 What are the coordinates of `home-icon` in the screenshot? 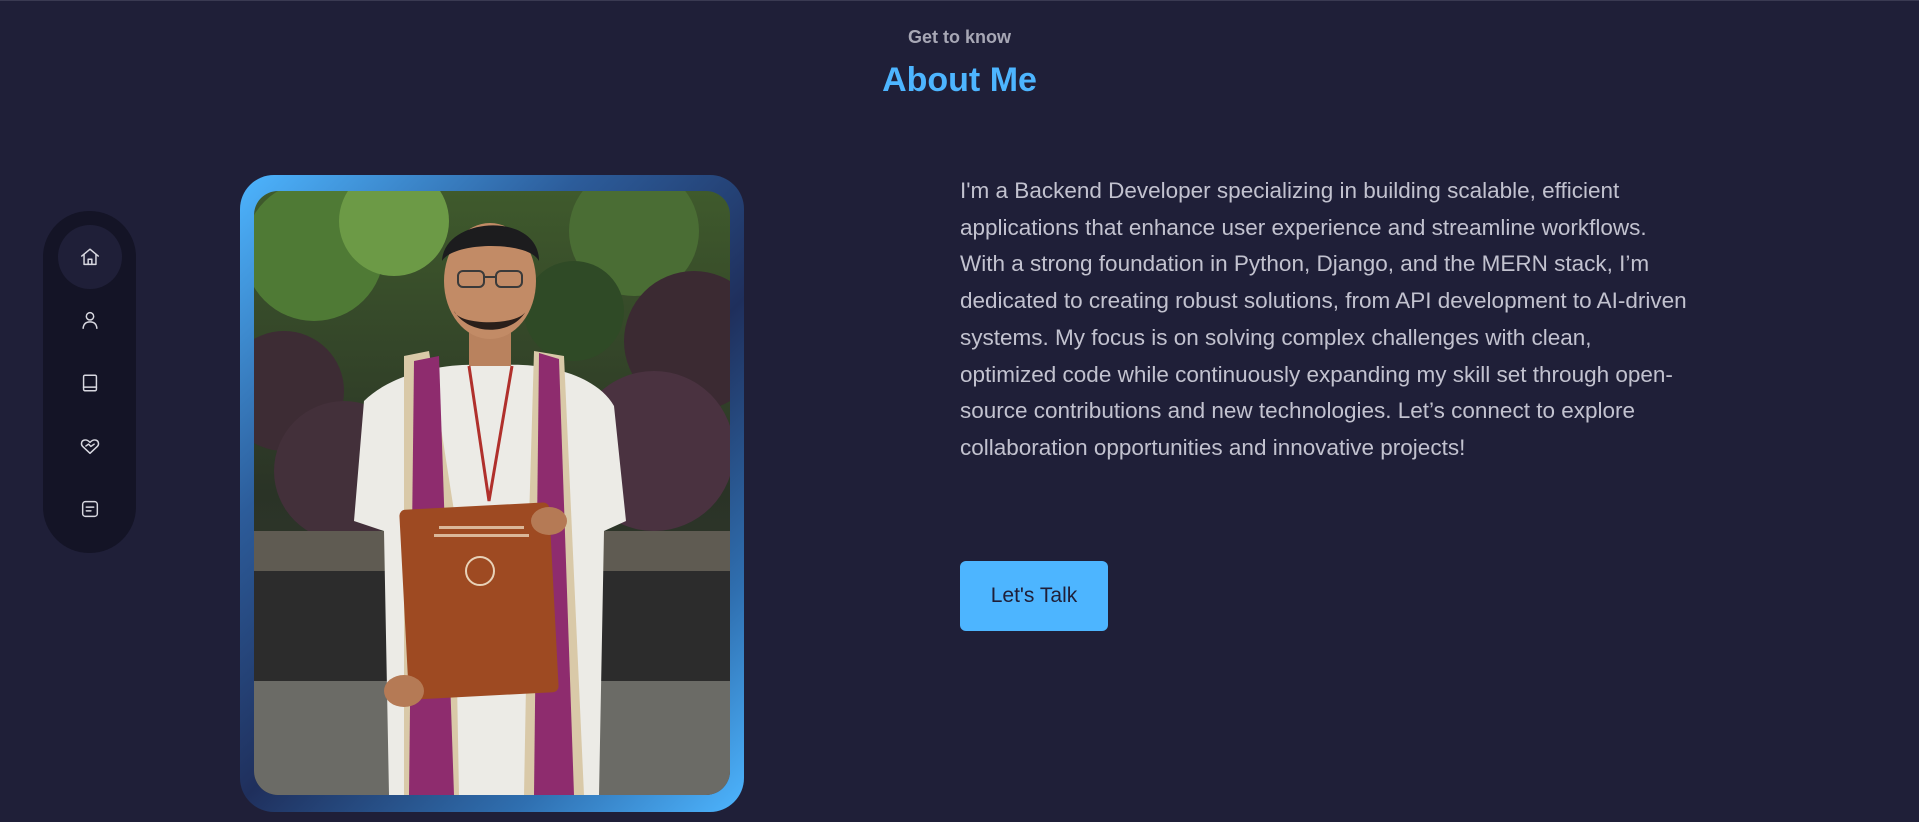 It's located at (89, 257).